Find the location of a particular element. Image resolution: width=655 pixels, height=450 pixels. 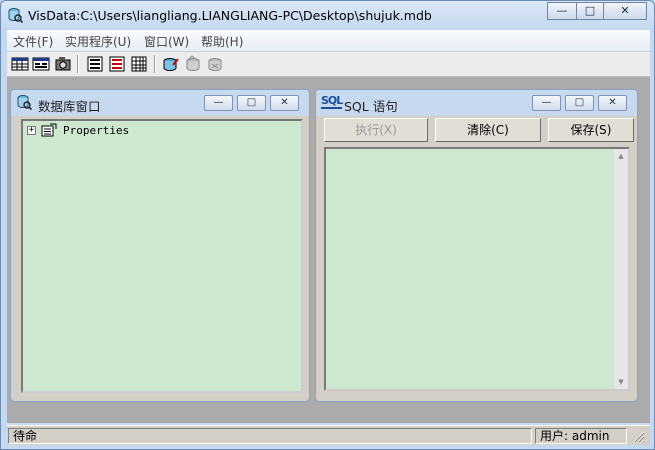

vertical-scrollbar: ▲ ▼ is located at coordinates (621, 269).